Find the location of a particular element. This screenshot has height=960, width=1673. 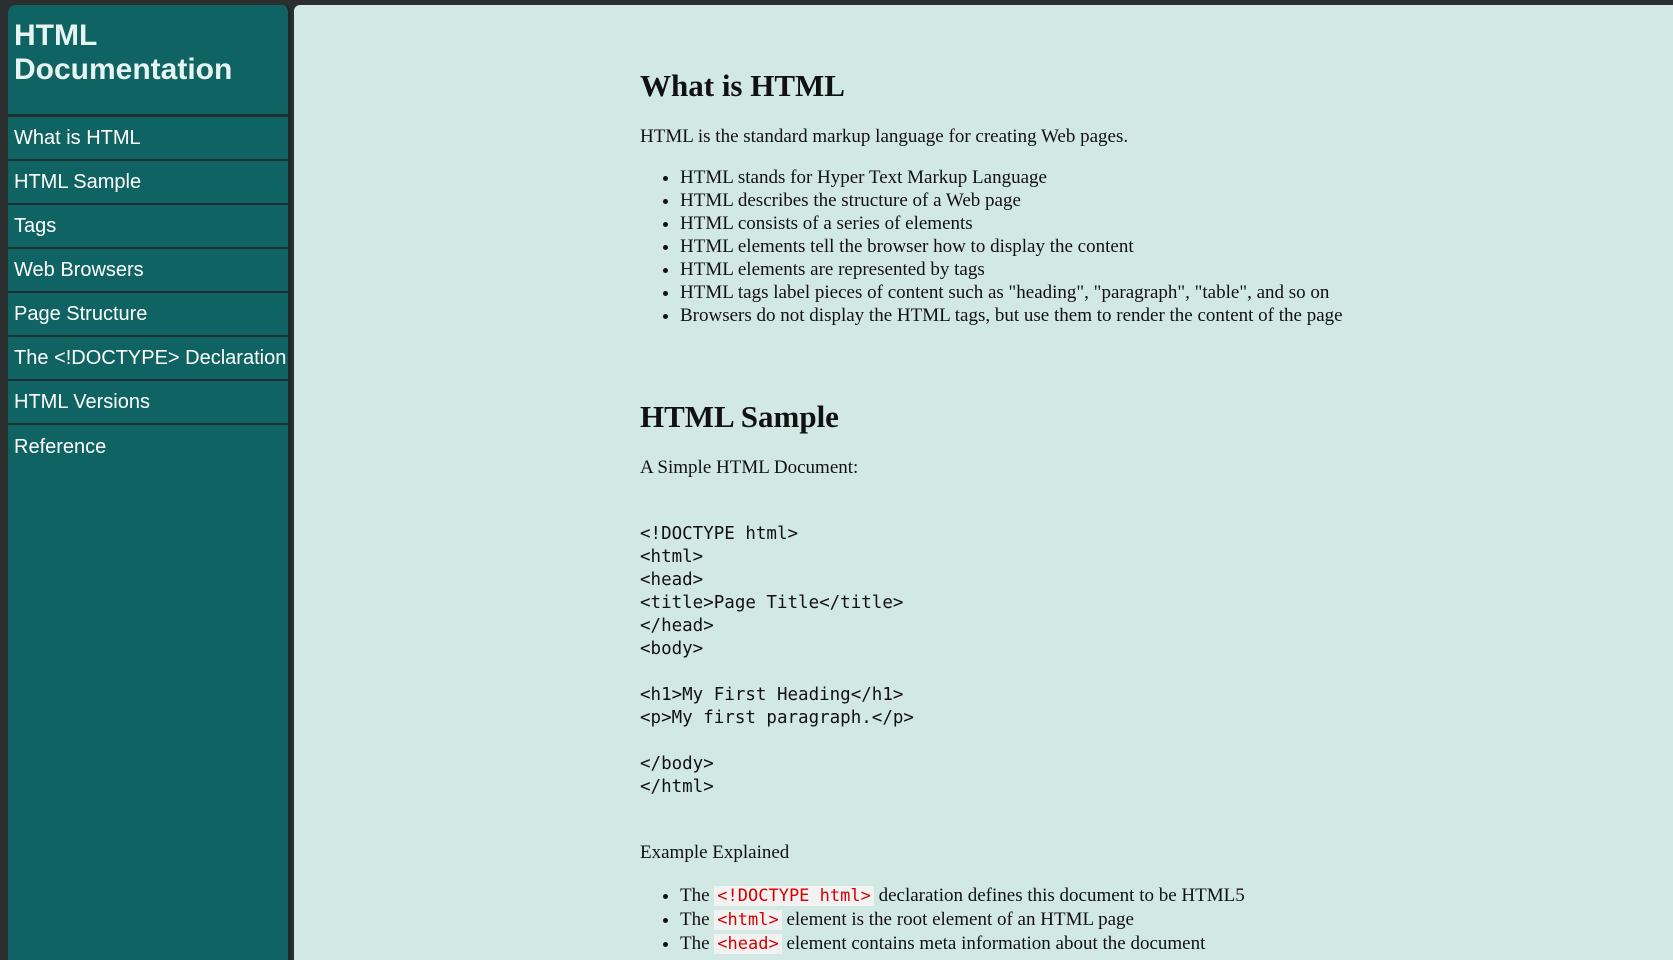

example-explained-label: Example Explained is located at coordinates (715, 852).